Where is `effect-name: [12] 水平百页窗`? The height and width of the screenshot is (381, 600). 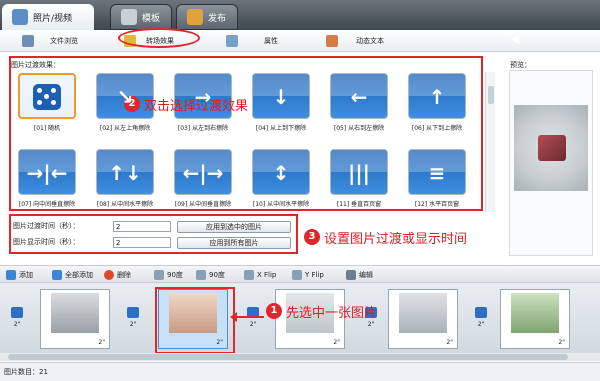 effect-name: [12] 水平百页窗 is located at coordinates (437, 204).